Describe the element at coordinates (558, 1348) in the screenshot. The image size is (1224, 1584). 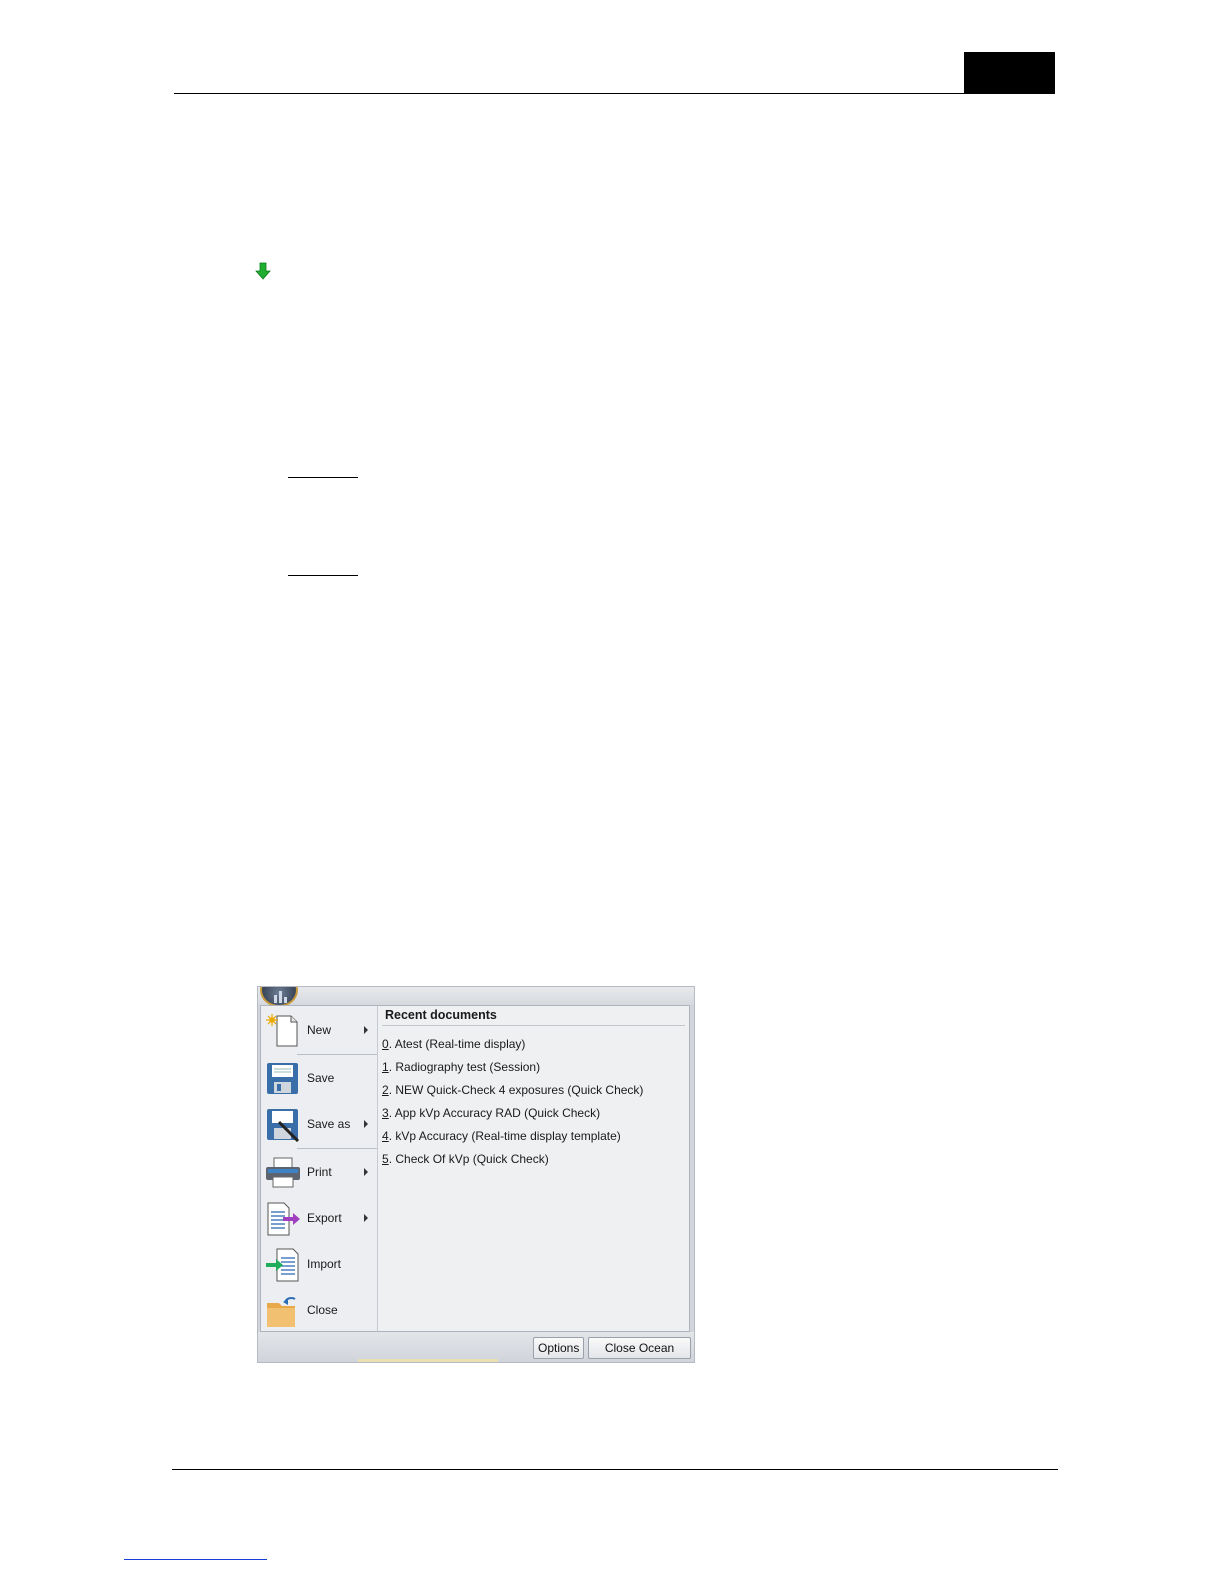
I see `options-button: Options` at that location.